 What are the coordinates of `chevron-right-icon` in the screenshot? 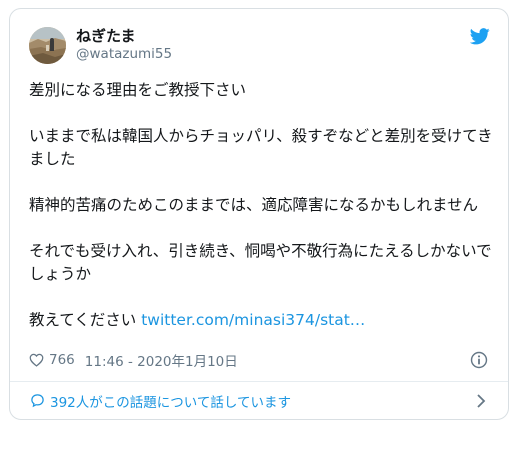 It's located at (481, 401).